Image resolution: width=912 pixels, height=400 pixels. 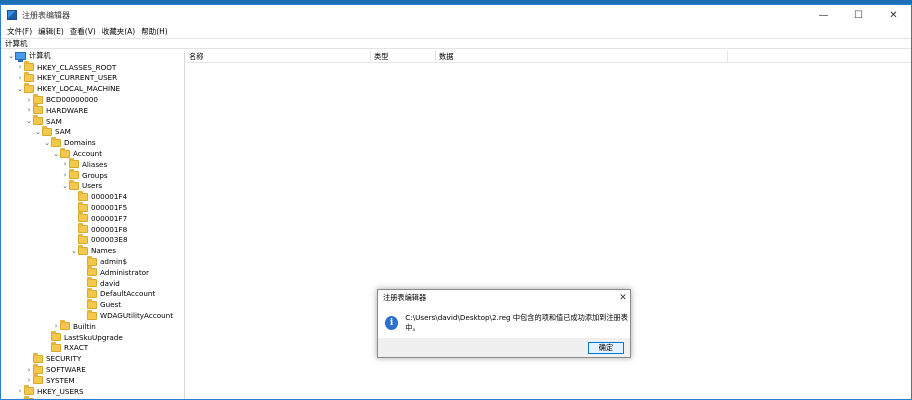 I want to click on tree-node: SECURITY, so click(x=92, y=358).